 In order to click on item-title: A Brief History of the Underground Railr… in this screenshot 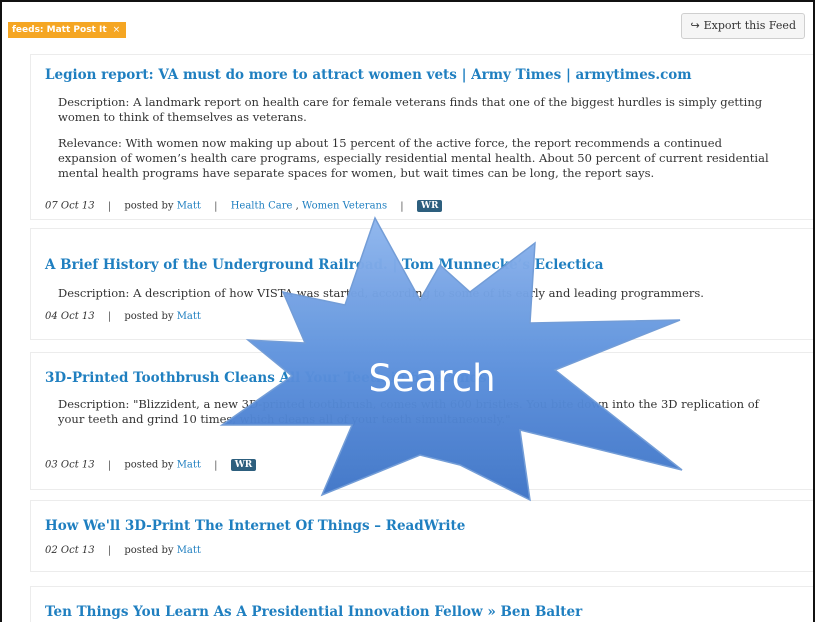, I will do `click(324, 265)`.